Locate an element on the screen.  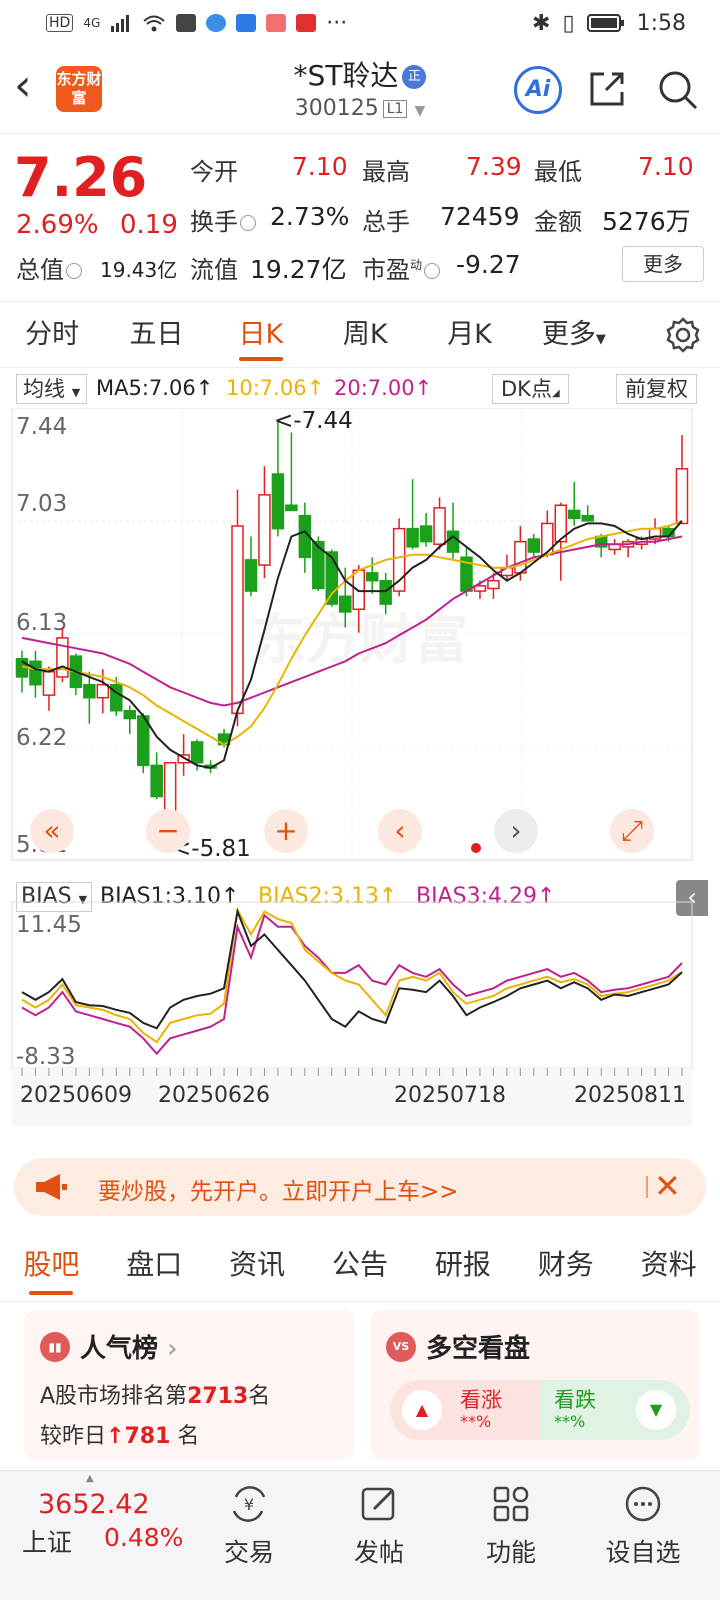
network-label: 4G is located at coordinates (92, 23).